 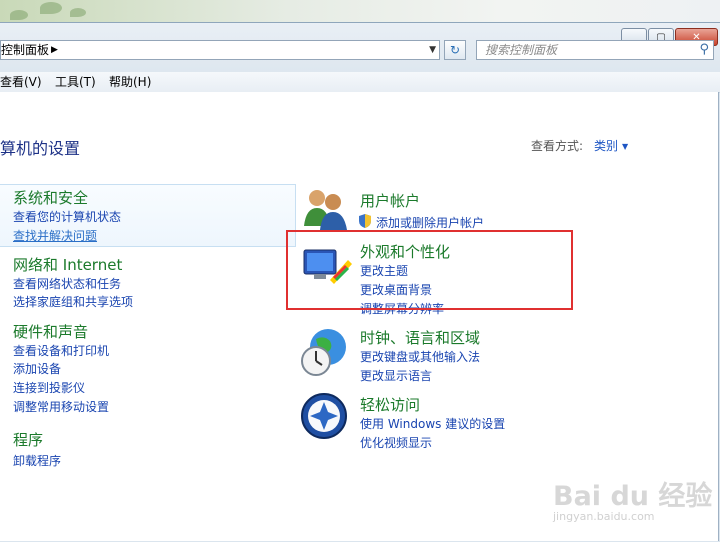 I want to click on link-mobility-settings: 调整常用移动设置, so click(x=61, y=406).